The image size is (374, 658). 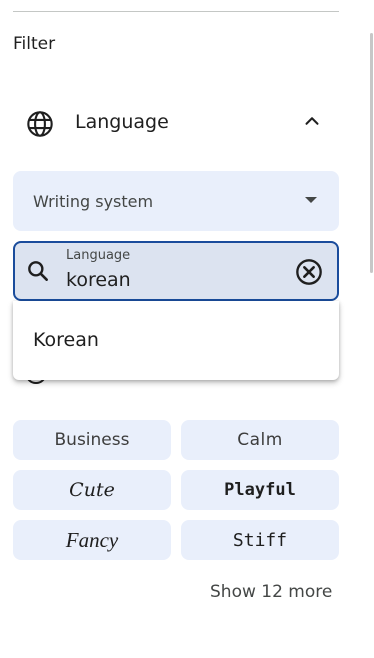 What do you see at coordinates (34, 44) in the screenshot?
I see `filter-title: Filter` at bounding box center [34, 44].